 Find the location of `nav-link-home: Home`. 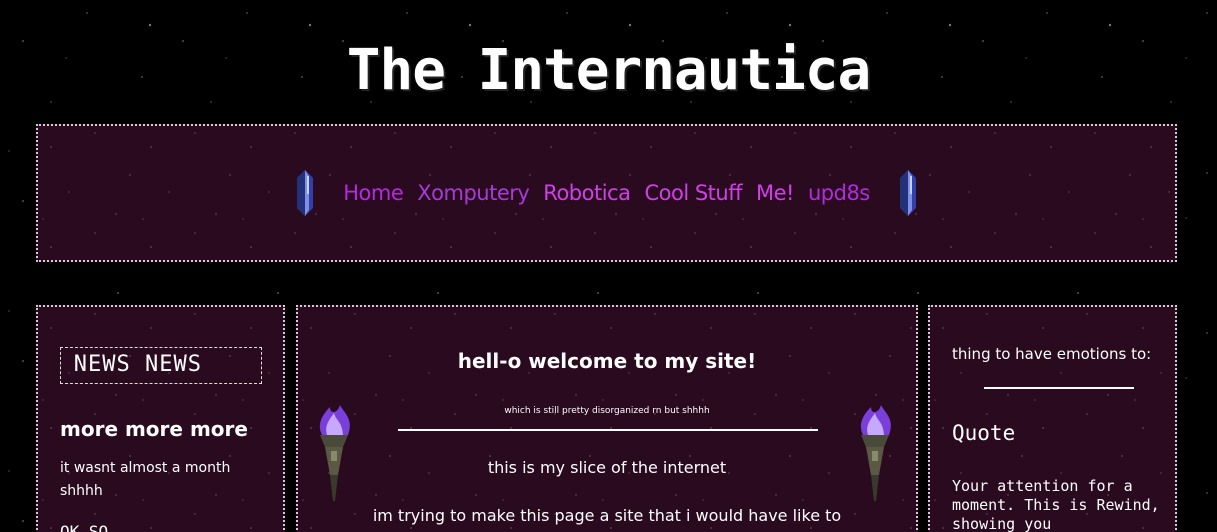

nav-link-home: Home is located at coordinates (373, 193).